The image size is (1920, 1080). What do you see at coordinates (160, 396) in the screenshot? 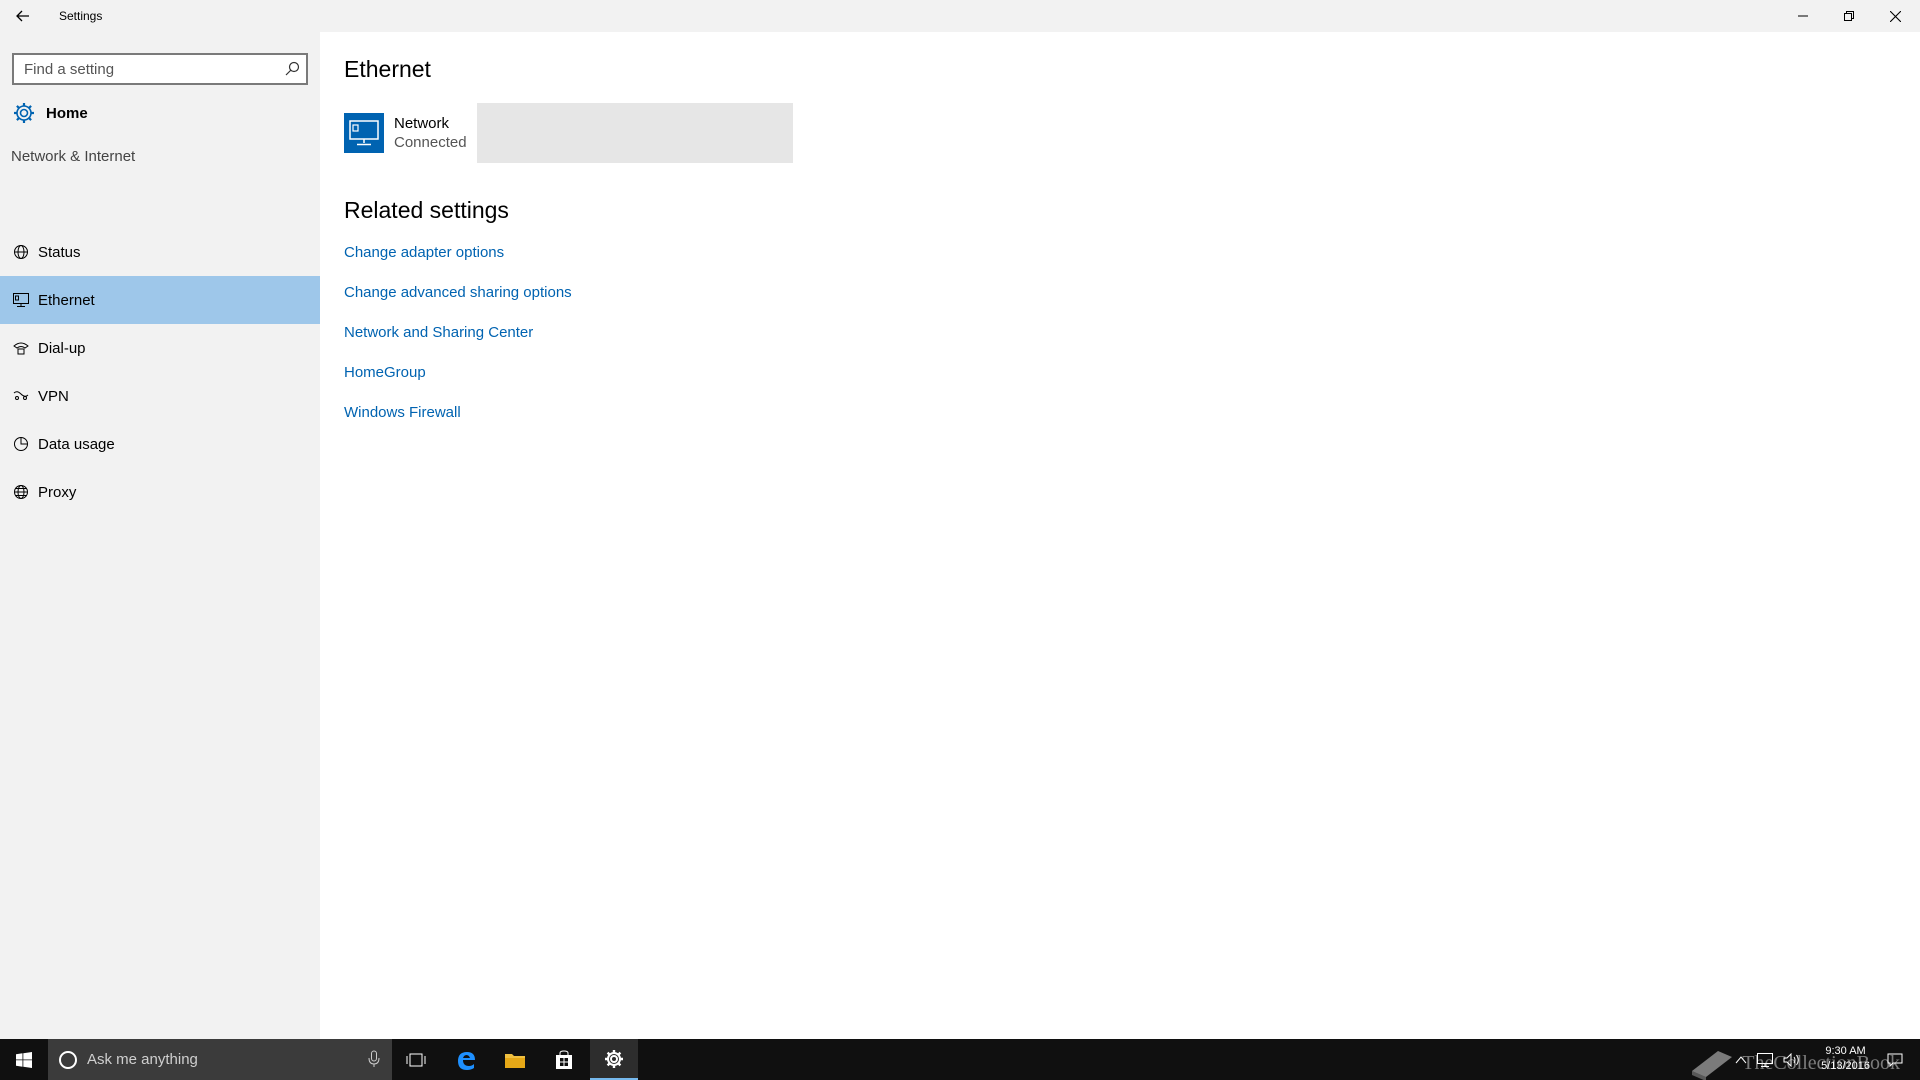
I see `sidebar-item-vpn: VPN` at bounding box center [160, 396].